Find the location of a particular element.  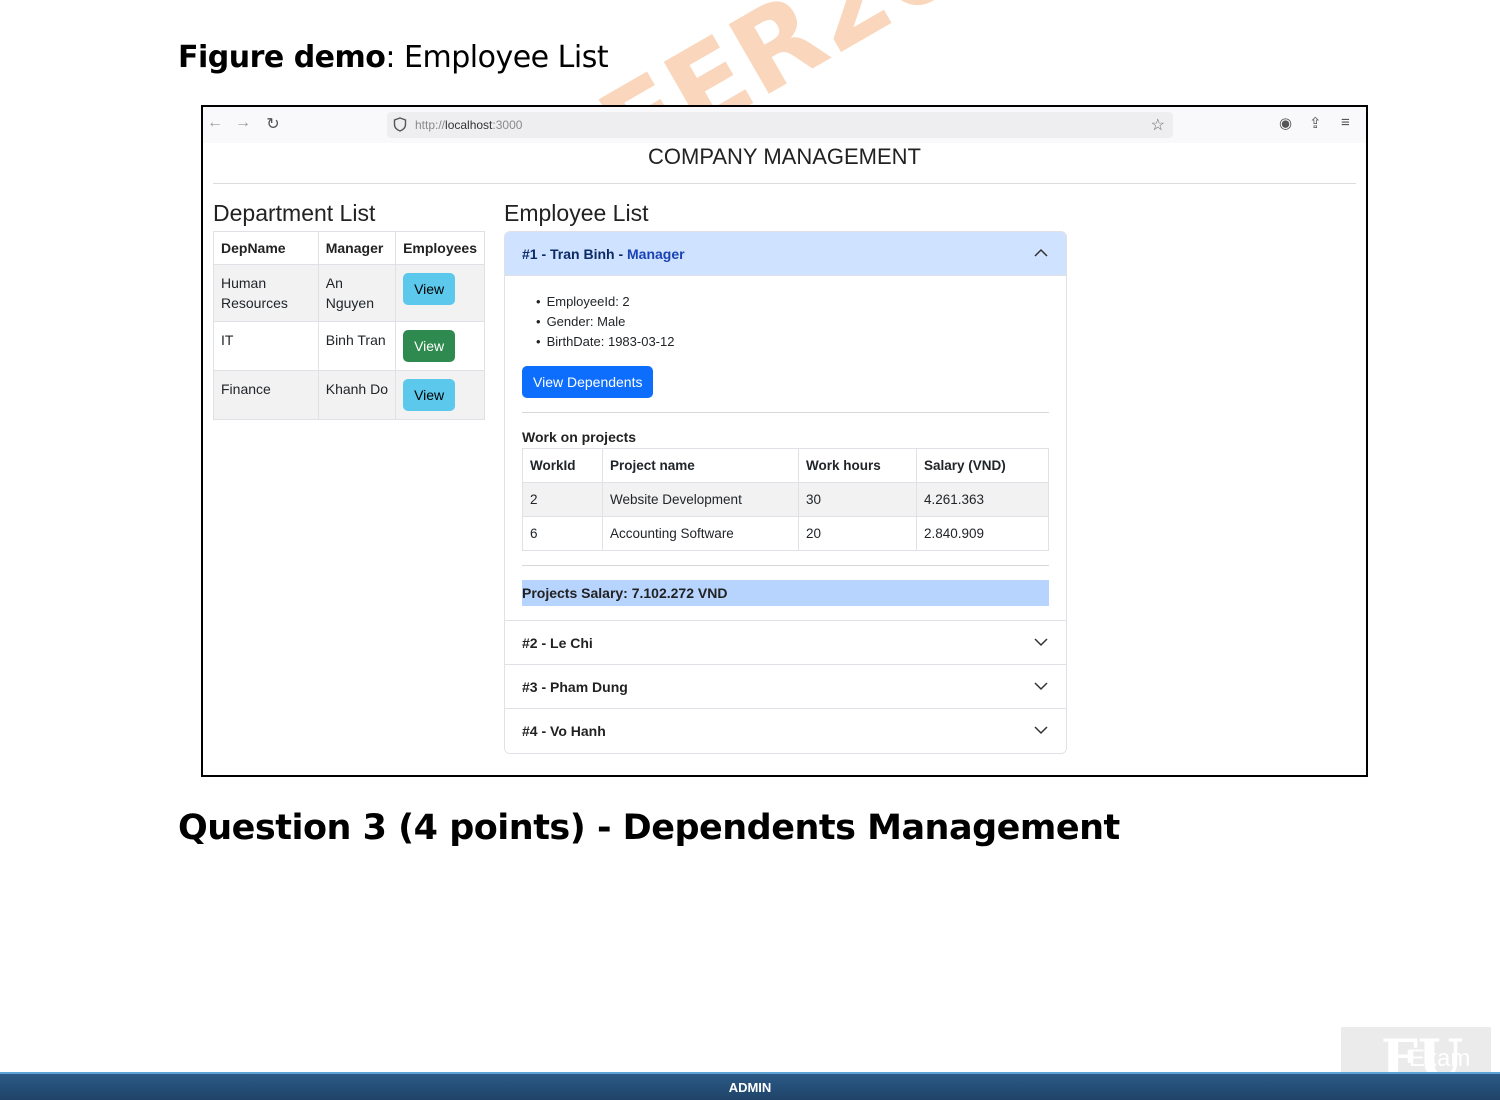

employee-id: EmployeeId: 2 is located at coordinates (792, 302).